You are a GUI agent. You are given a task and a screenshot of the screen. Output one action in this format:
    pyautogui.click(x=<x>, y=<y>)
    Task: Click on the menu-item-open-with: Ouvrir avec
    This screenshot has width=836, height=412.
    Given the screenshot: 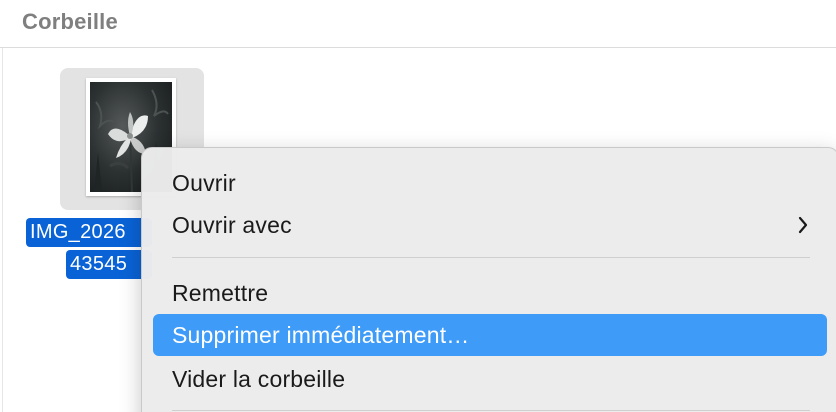 What is the action you would take?
    pyautogui.click(x=490, y=225)
    